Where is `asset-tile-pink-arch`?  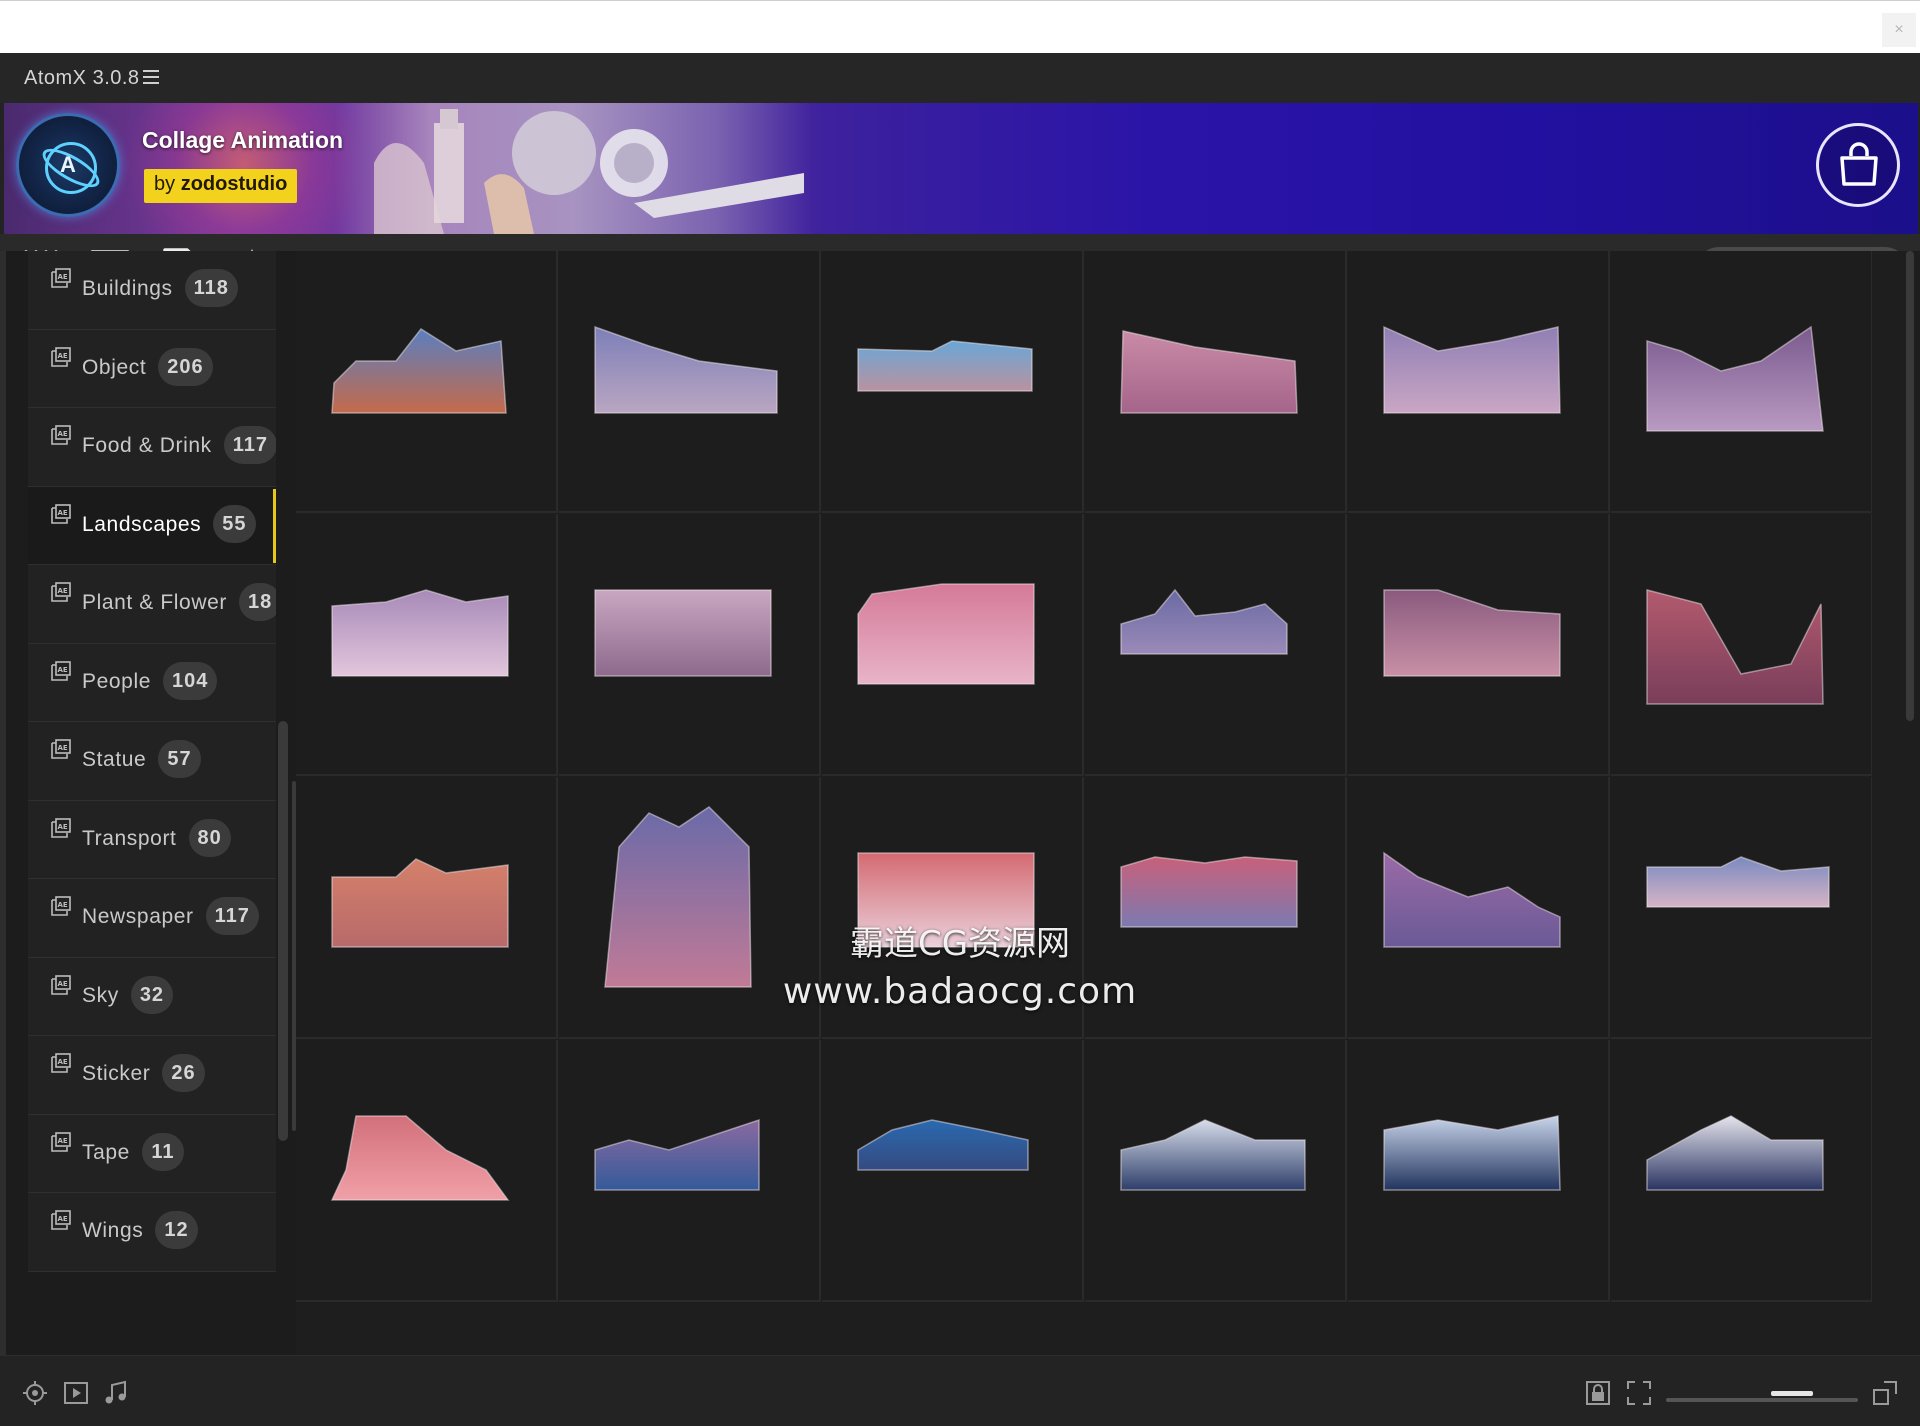
asset-tile-pink-arch is located at coordinates (953, 645).